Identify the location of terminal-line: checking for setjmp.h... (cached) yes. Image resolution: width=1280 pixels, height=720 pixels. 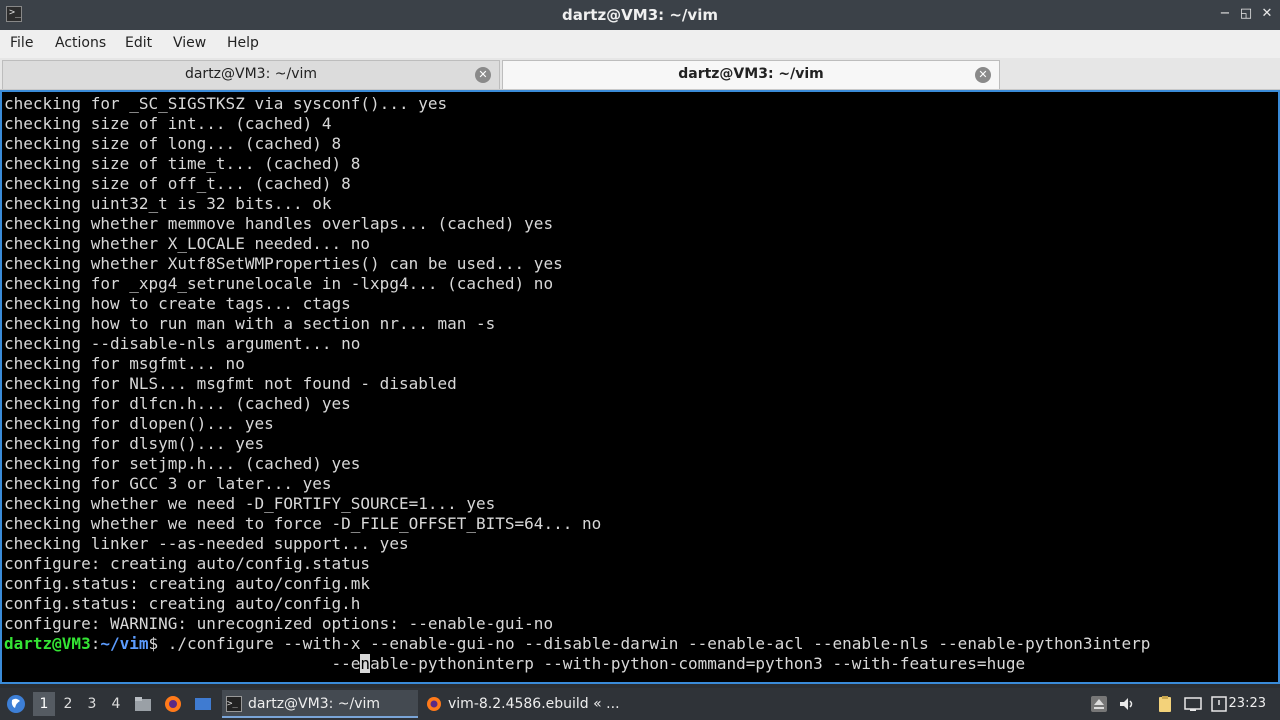
(182, 463).